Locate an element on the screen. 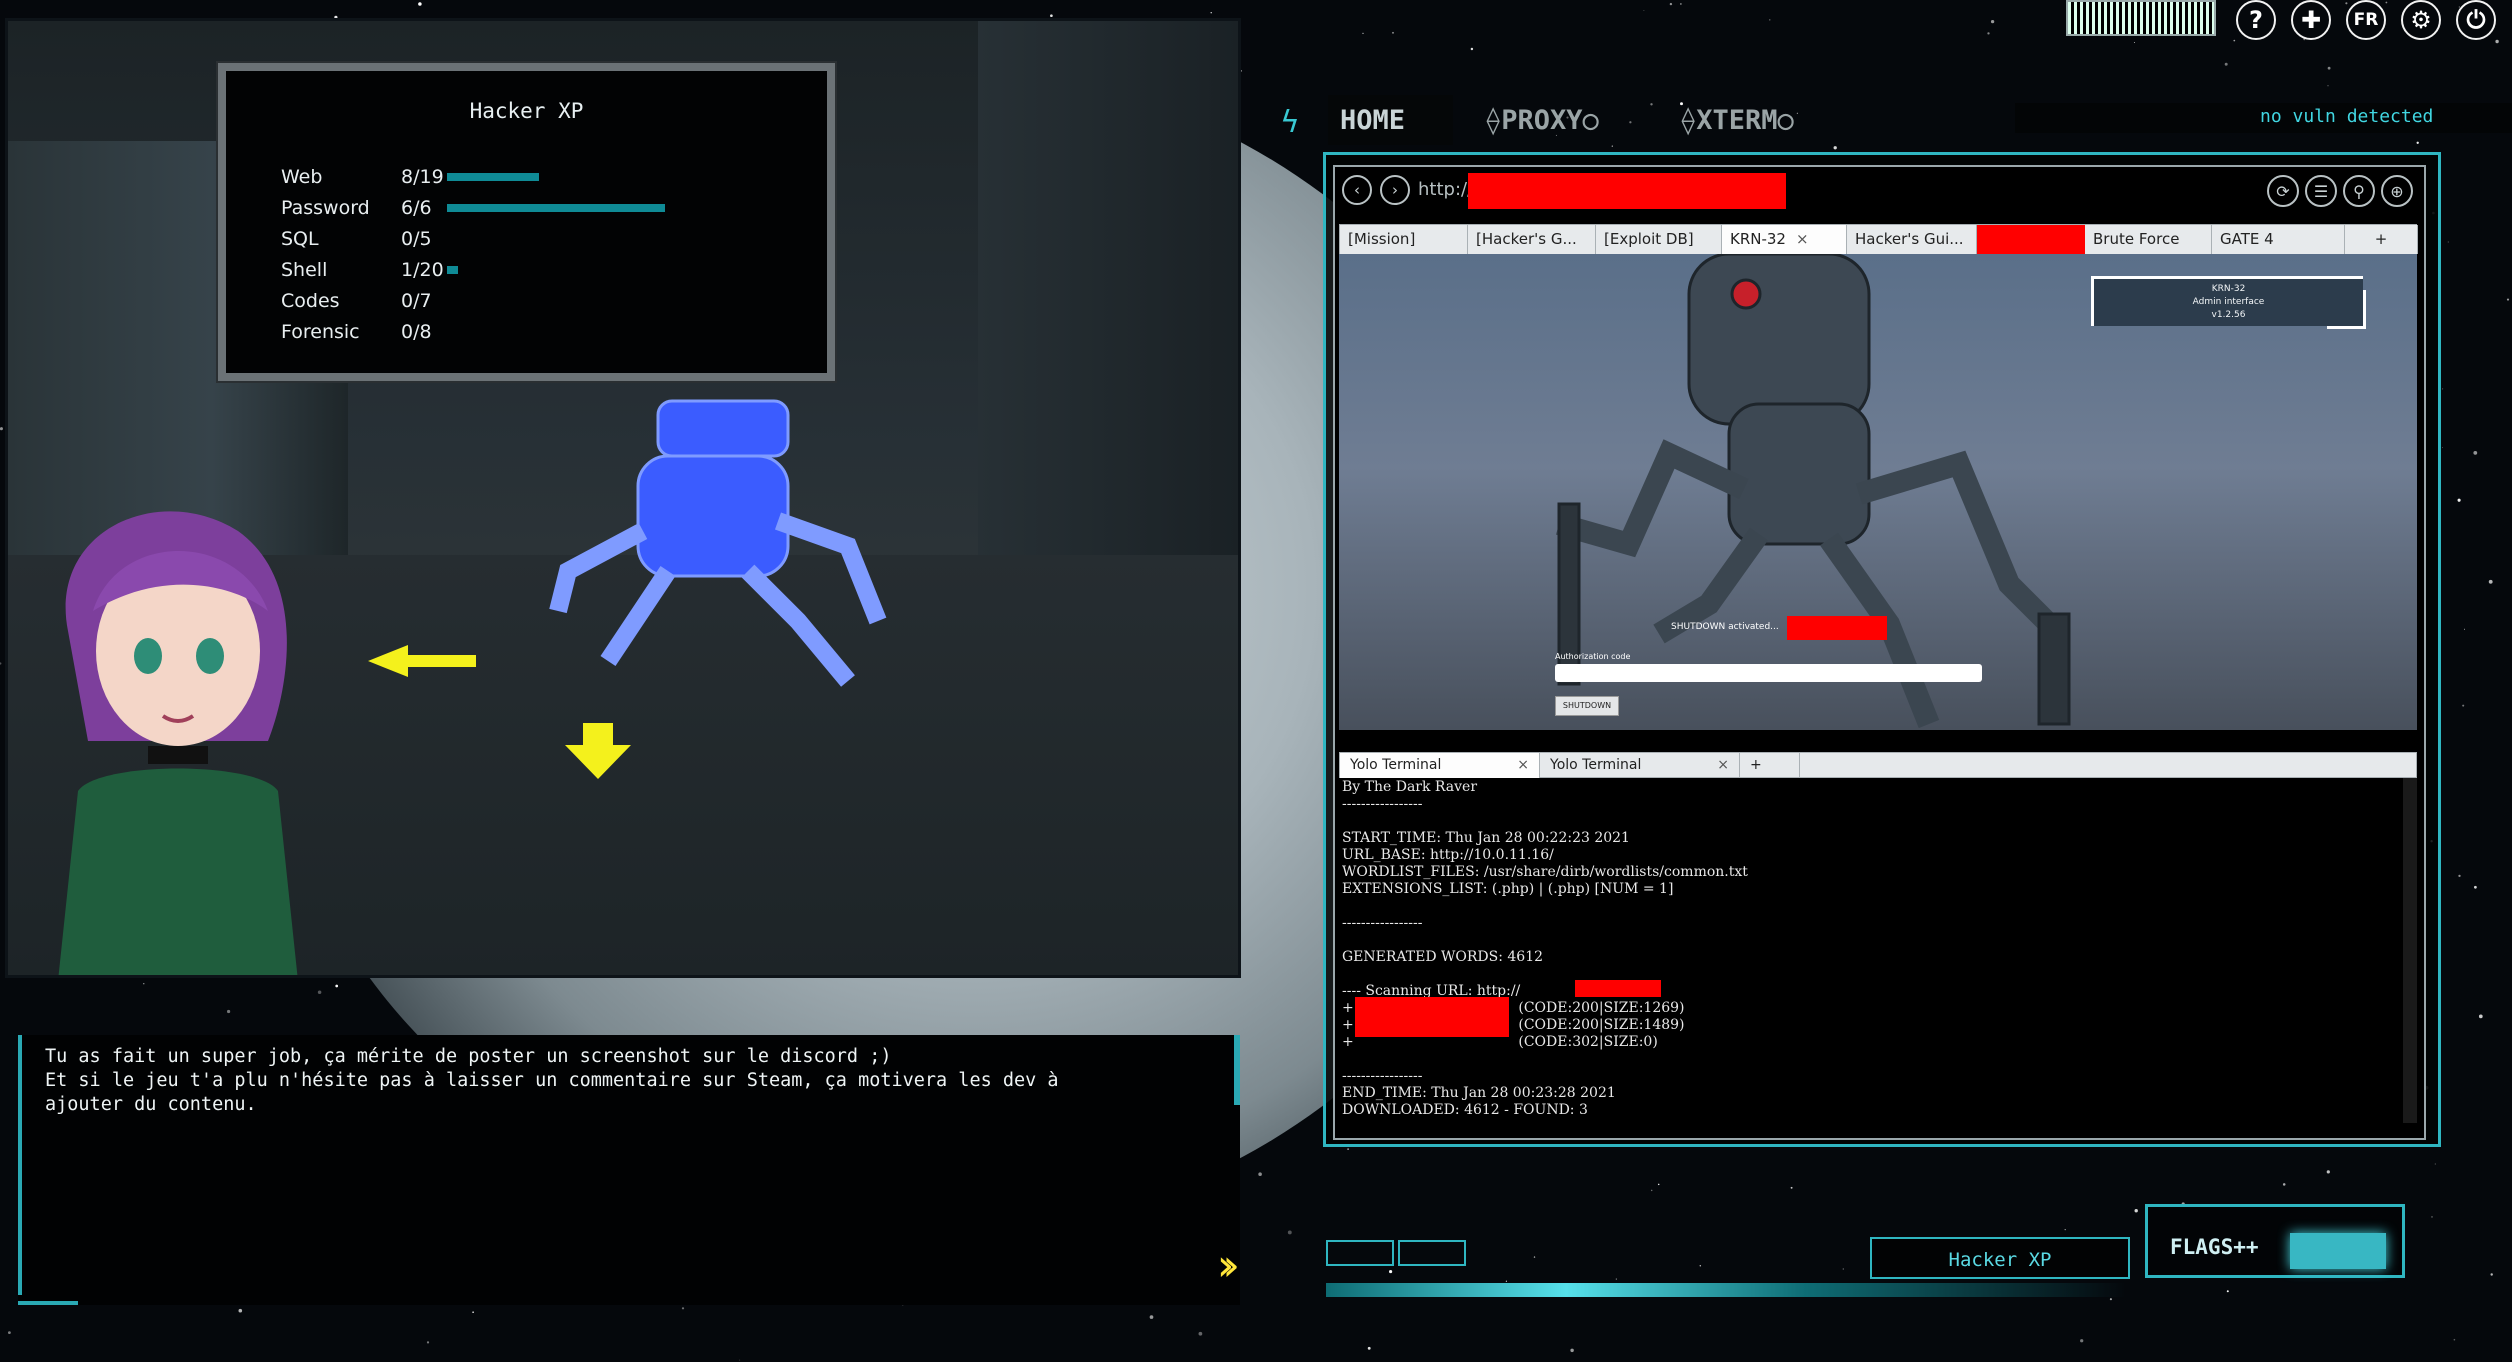 The width and height of the screenshot is (2512, 1362). auth-code-input is located at coordinates (1768, 673).